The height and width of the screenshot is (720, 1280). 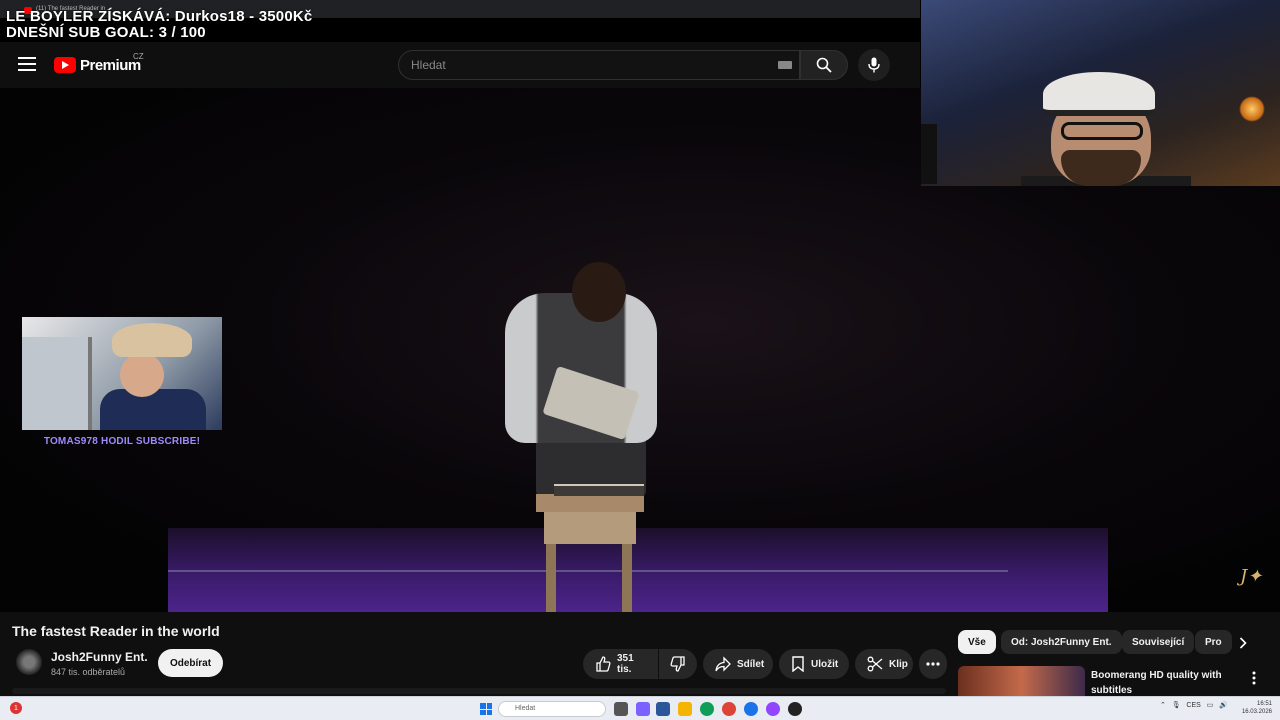 I want to click on share-button: Sdílet, so click(x=738, y=664).